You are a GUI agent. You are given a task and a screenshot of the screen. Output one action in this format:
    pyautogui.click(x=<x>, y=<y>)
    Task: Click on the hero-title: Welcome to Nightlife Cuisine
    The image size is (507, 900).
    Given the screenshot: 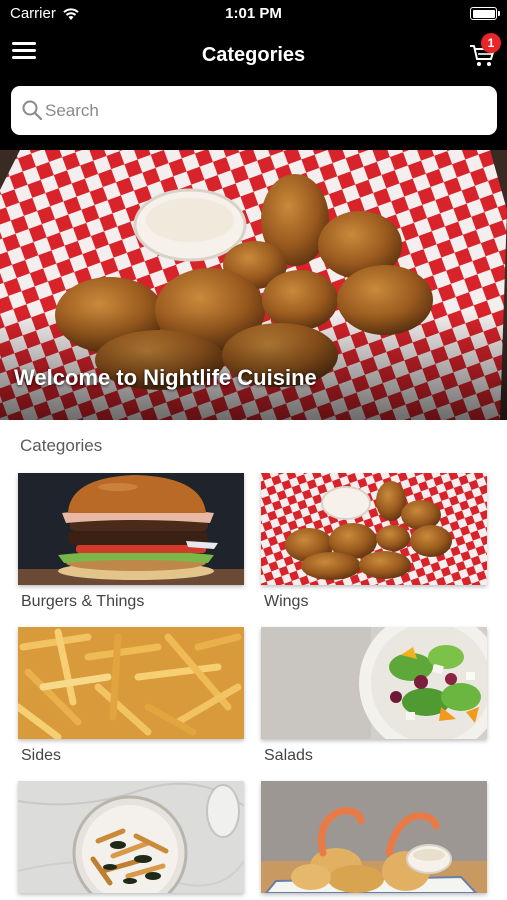 What is the action you would take?
    pyautogui.click(x=165, y=377)
    